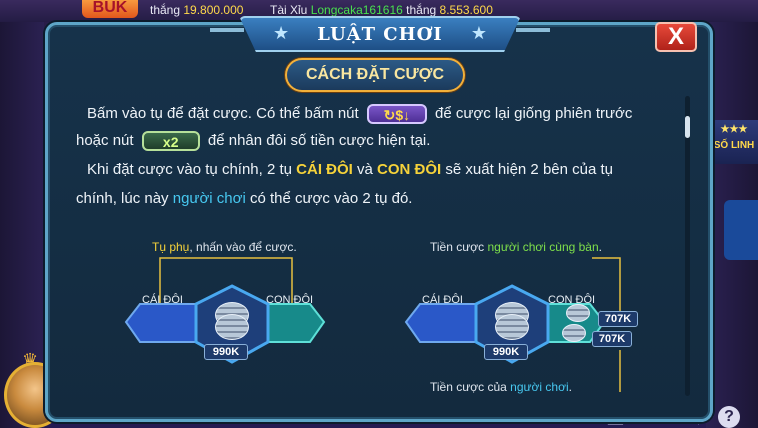 The width and height of the screenshot is (758, 428). What do you see at coordinates (224, 247) in the screenshot?
I see `left-caption: Tụ phụ, nhấn vào để cược.` at bounding box center [224, 247].